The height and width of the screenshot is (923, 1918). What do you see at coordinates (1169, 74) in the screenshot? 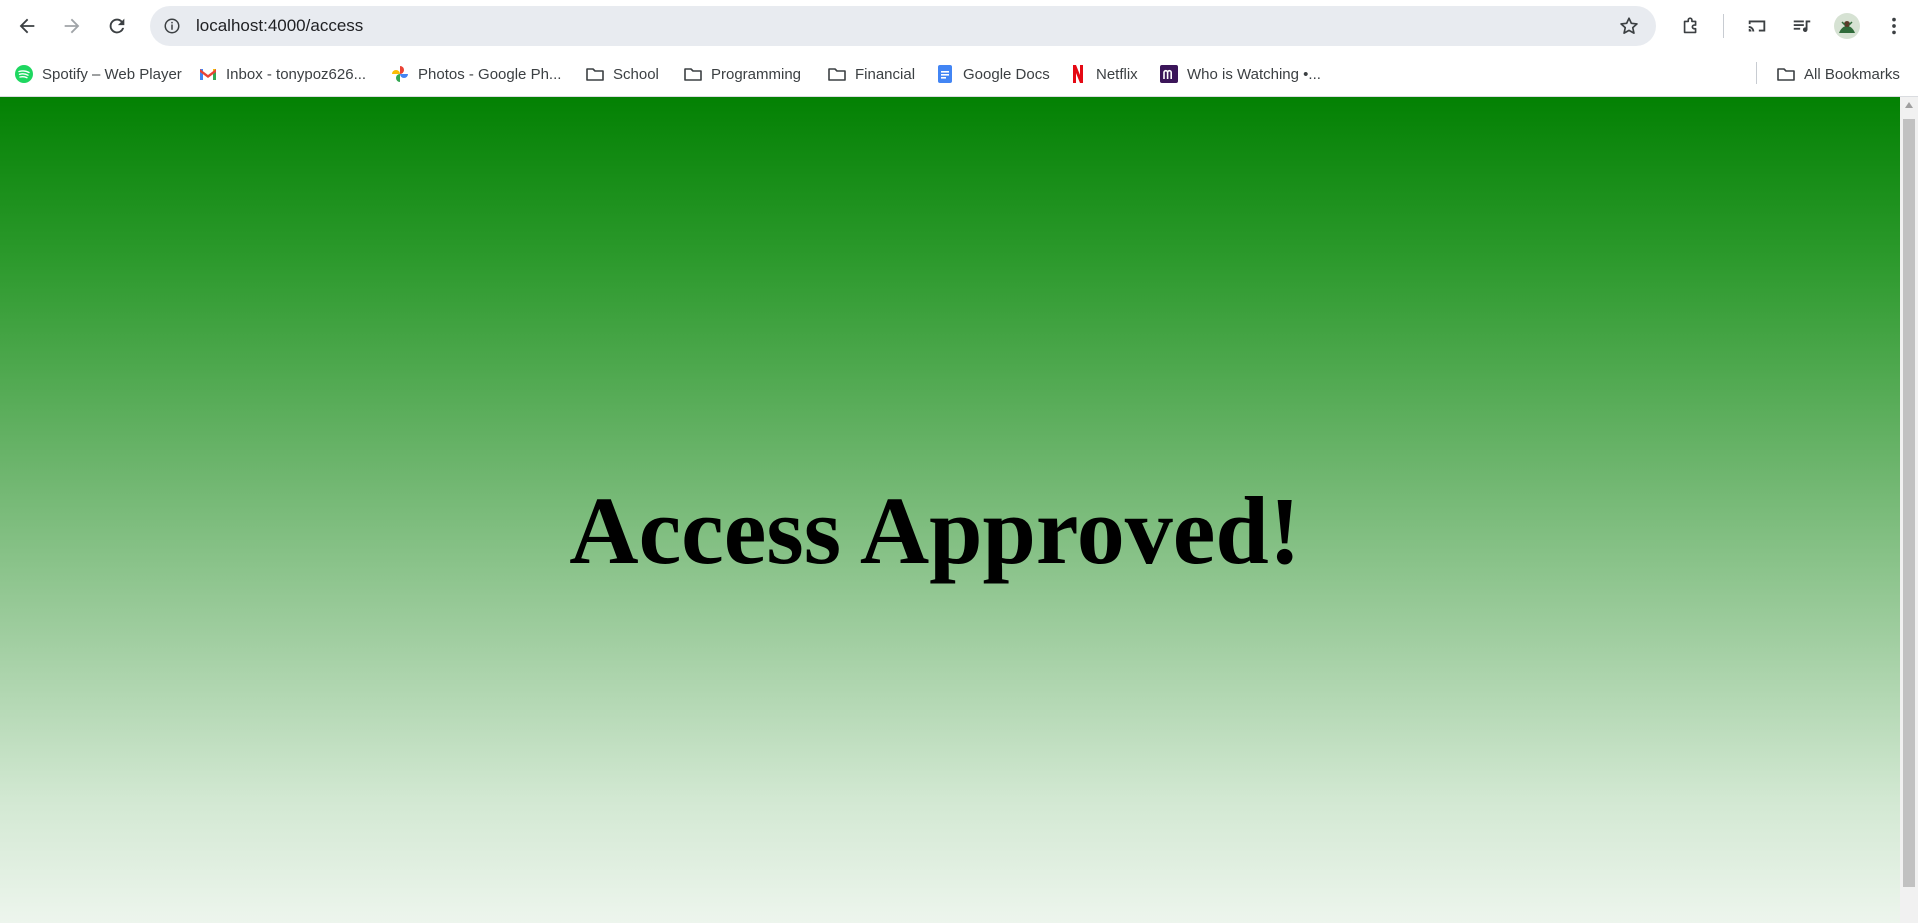
I see `m-logo-icon` at bounding box center [1169, 74].